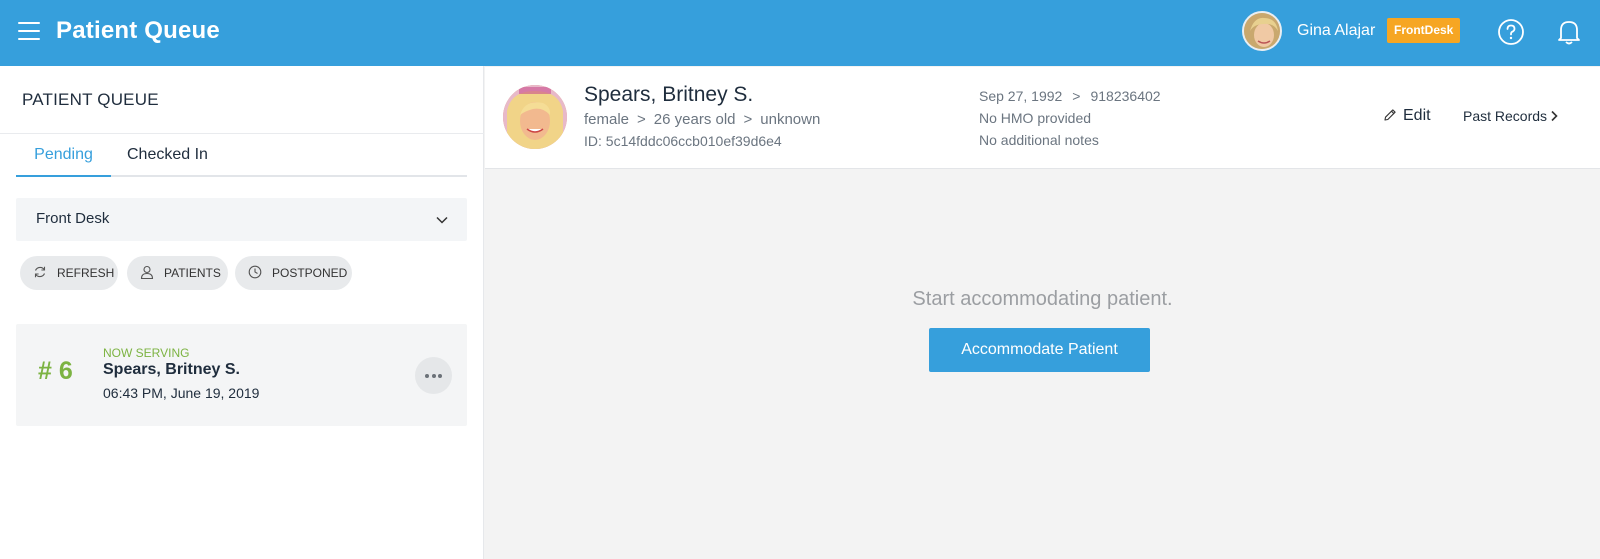 The height and width of the screenshot is (559, 1600). Describe the element at coordinates (1505, 116) in the screenshot. I see `past-records-label: Past Records` at that location.